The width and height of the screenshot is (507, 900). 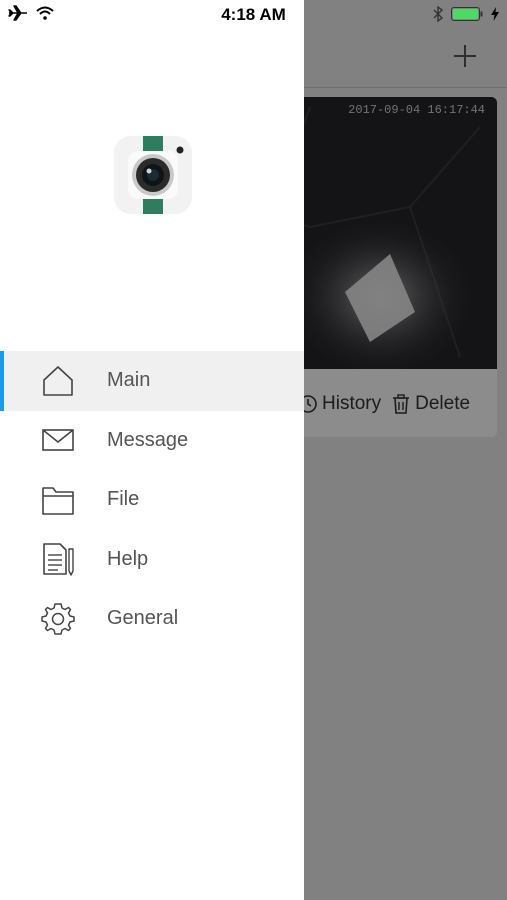 What do you see at coordinates (58, 440) in the screenshot?
I see `envelope-icon` at bounding box center [58, 440].